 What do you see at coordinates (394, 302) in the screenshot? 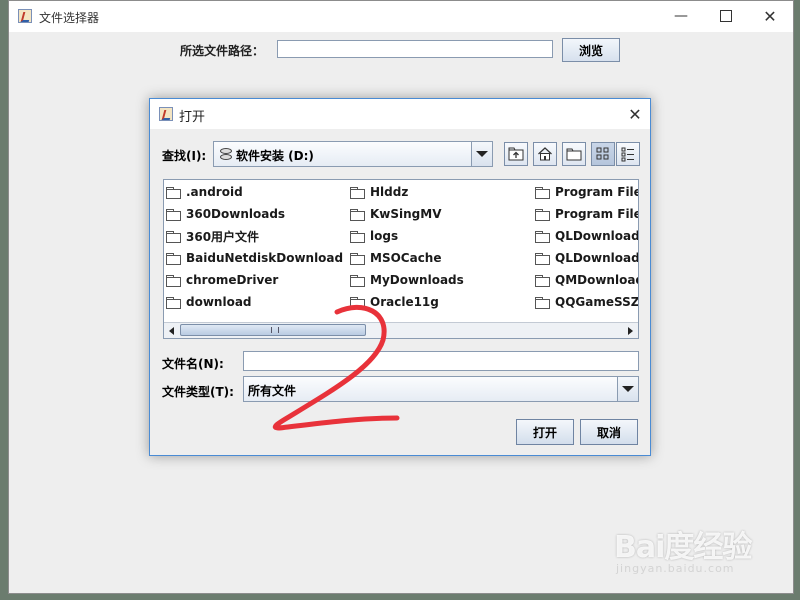
I see `list-item: Oracle11g` at bounding box center [394, 302].